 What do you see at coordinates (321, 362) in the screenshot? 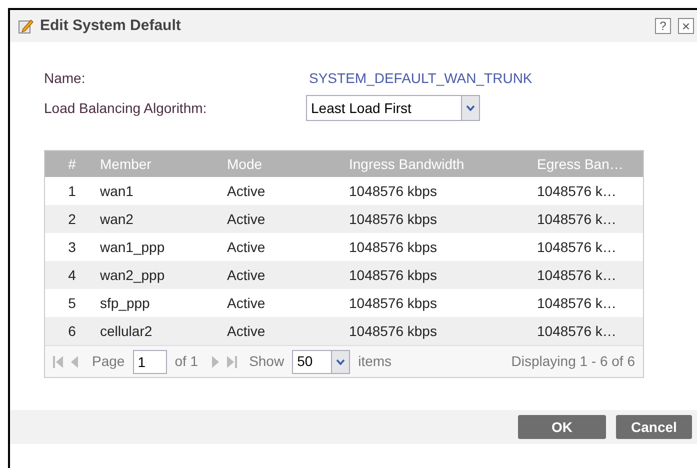
I see `page-size-dropdown: 50` at bounding box center [321, 362].